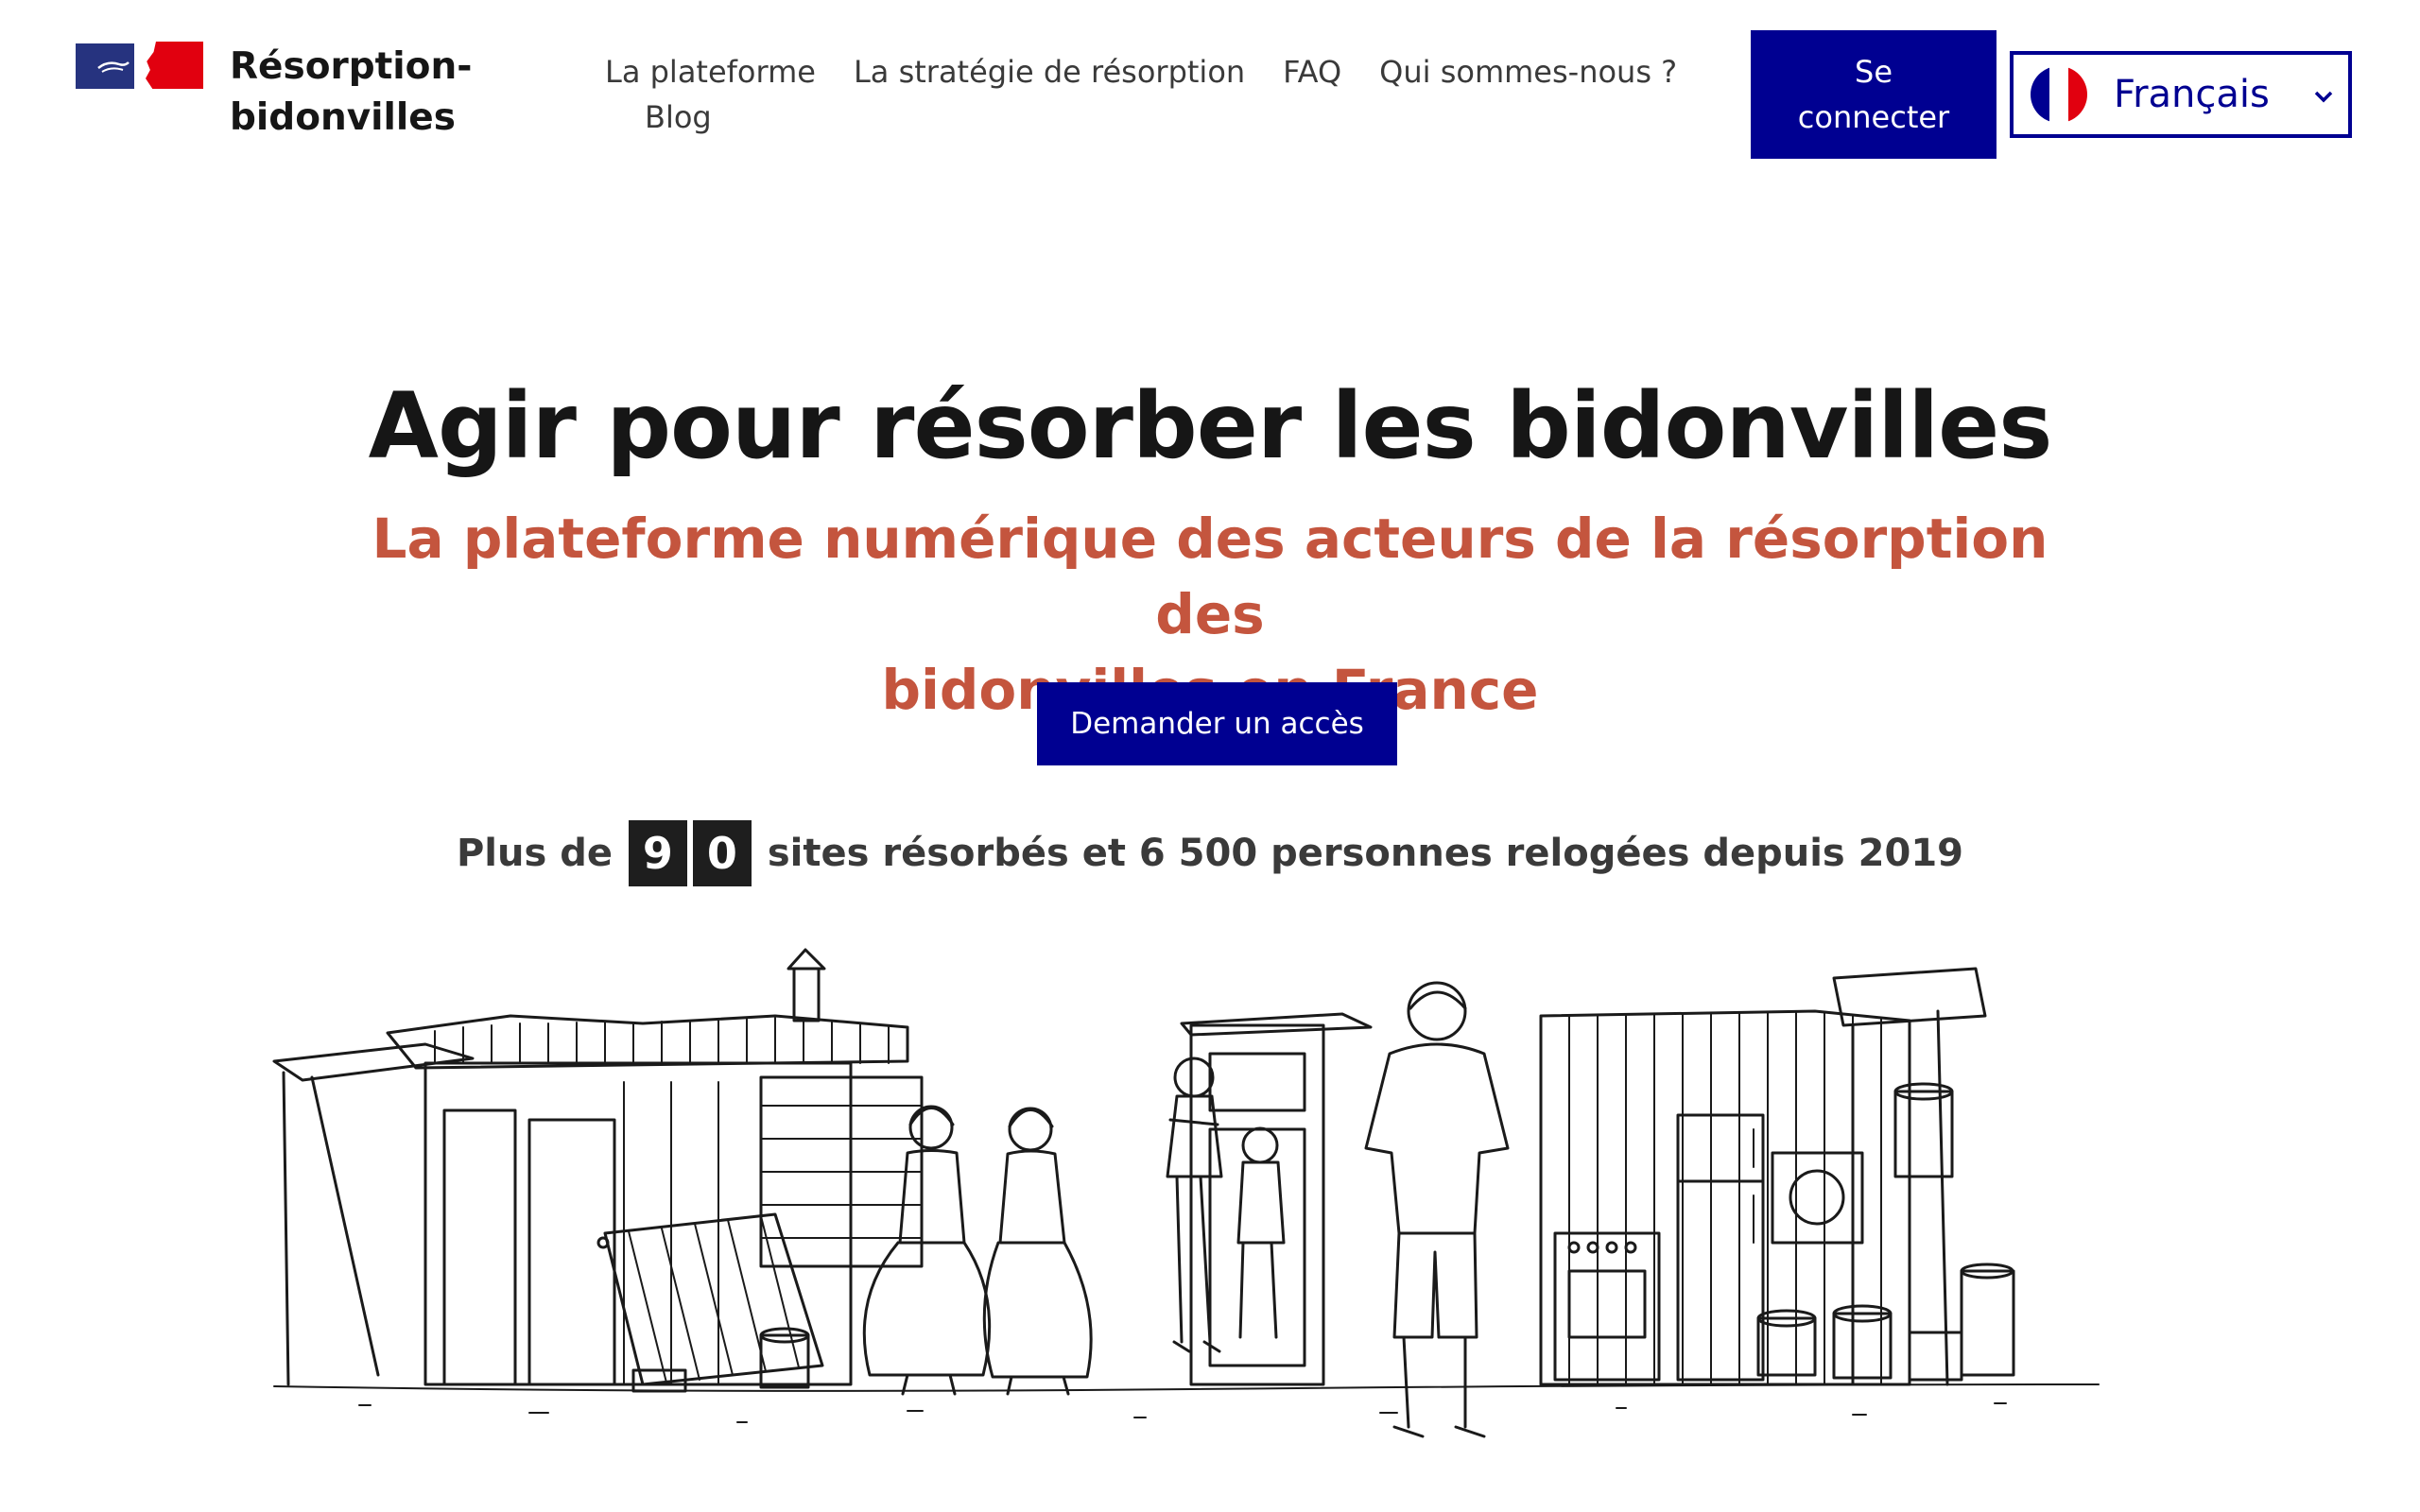 Image resolution: width=2420 pixels, height=1512 pixels. I want to click on stats-digit: 0, so click(722, 853).